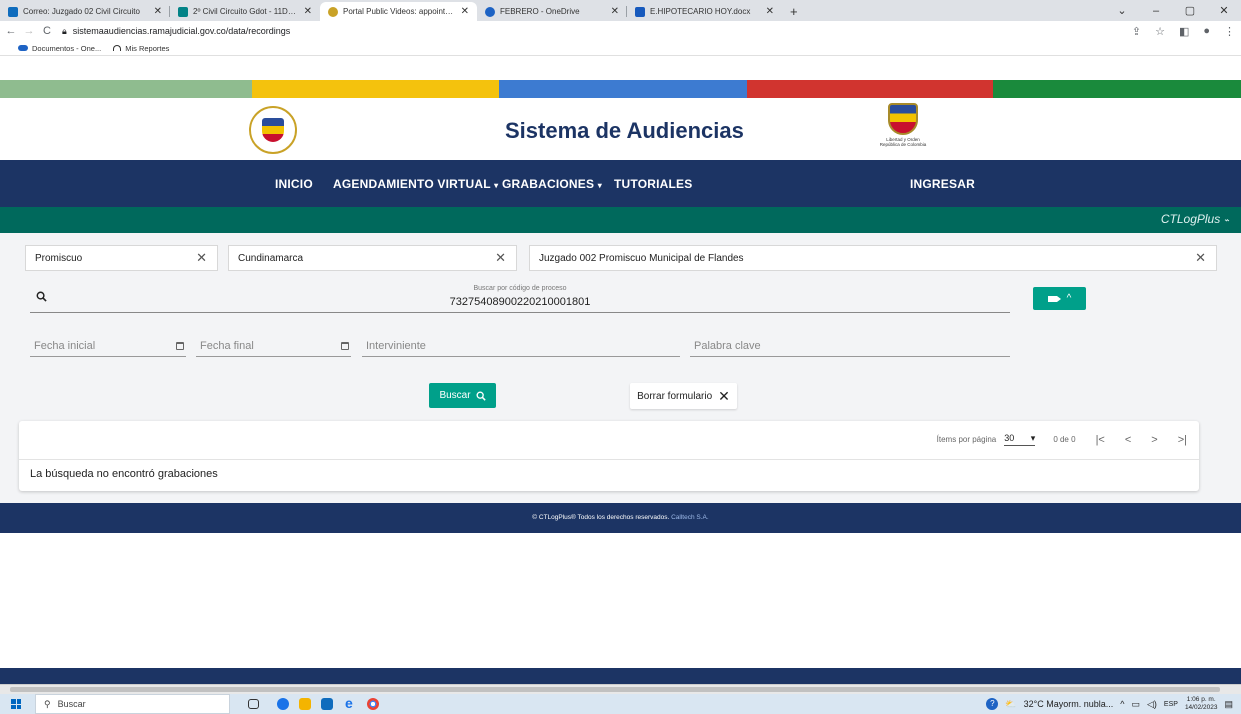 The width and height of the screenshot is (1241, 714). I want to click on back-icon: ←, so click(11, 31).